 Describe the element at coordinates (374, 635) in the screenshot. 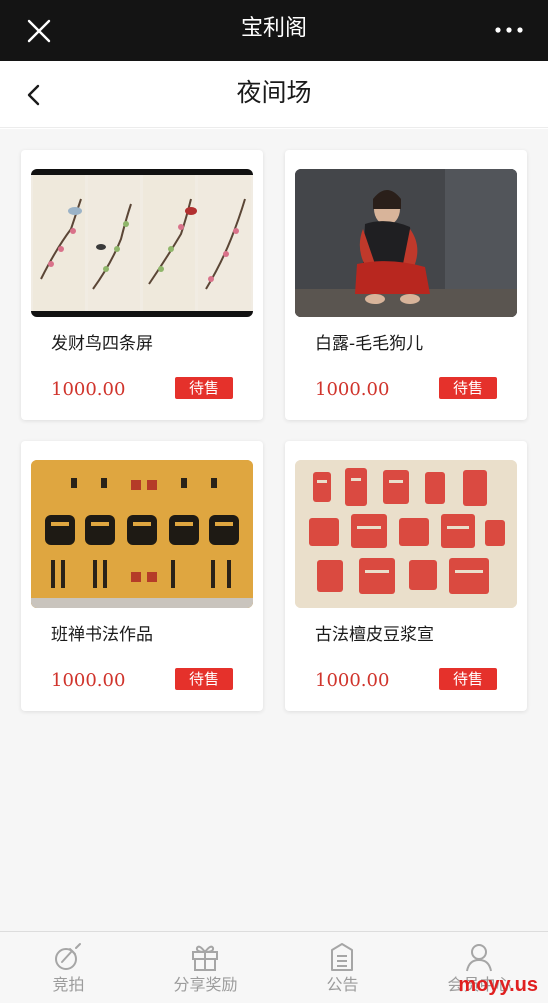

I see `product-name: 古法檀皮豆浆宣` at that location.